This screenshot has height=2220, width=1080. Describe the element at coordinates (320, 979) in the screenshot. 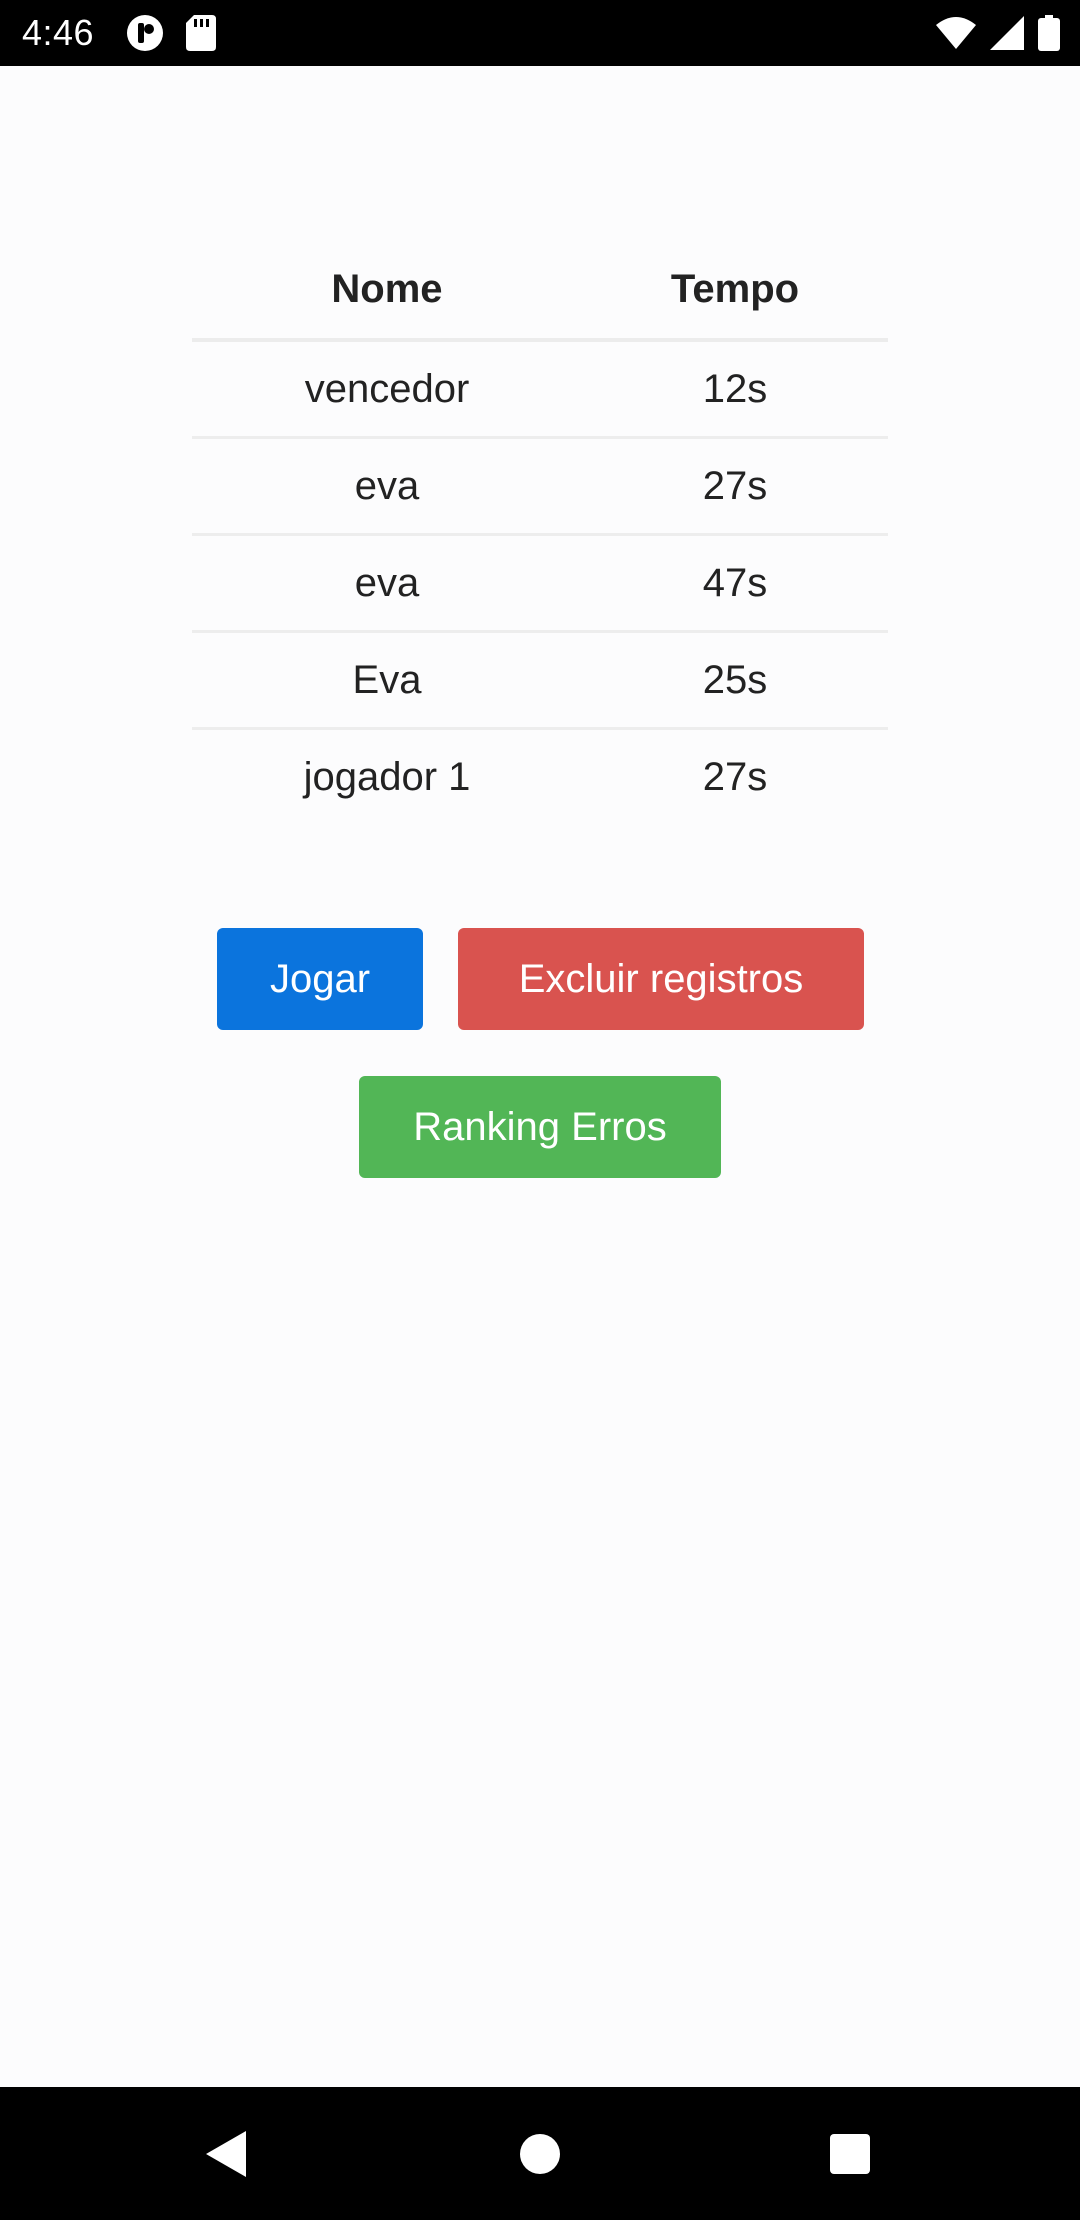

I see `jogar-button: Jogar` at that location.